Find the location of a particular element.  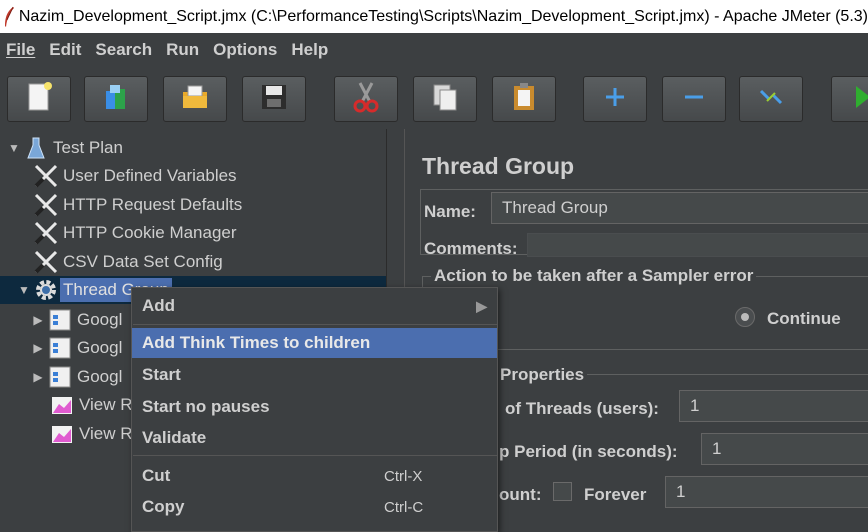

tree-item-http-request-defaults: HTTP Request Defaults is located at coordinates (138, 205).